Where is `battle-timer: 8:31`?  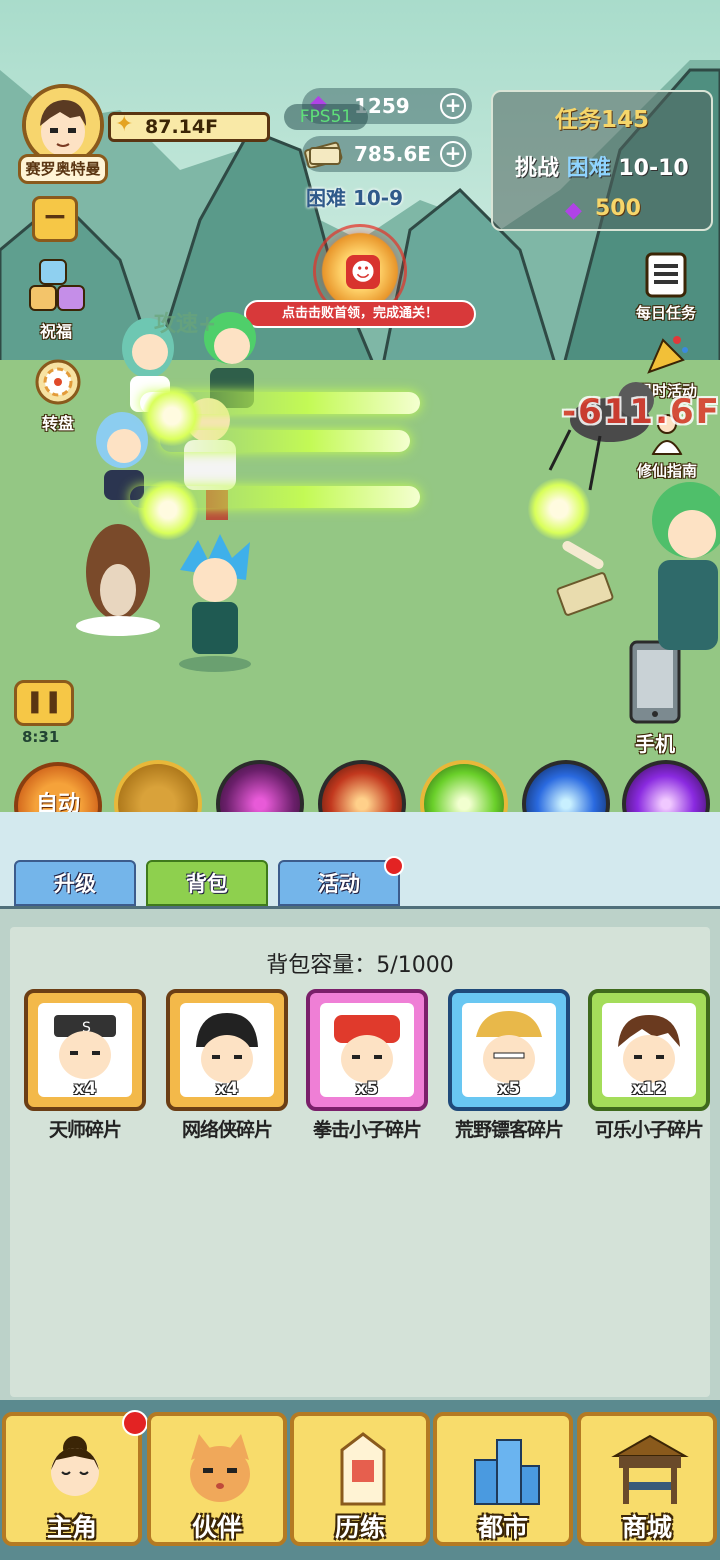
battle-timer: 8:31 is located at coordinates (41, 737).